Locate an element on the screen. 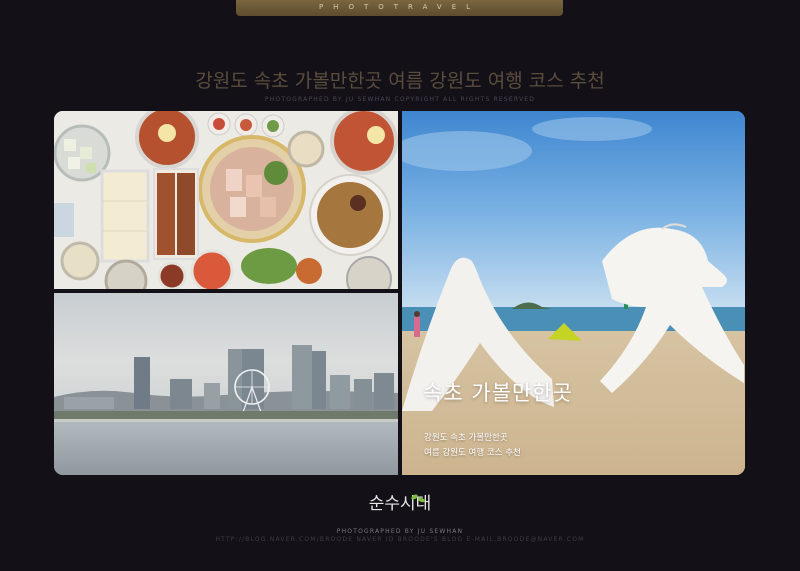 This screenshot has height=571, width=800. logo: 순수시대 is located at coordinates (400, 504).